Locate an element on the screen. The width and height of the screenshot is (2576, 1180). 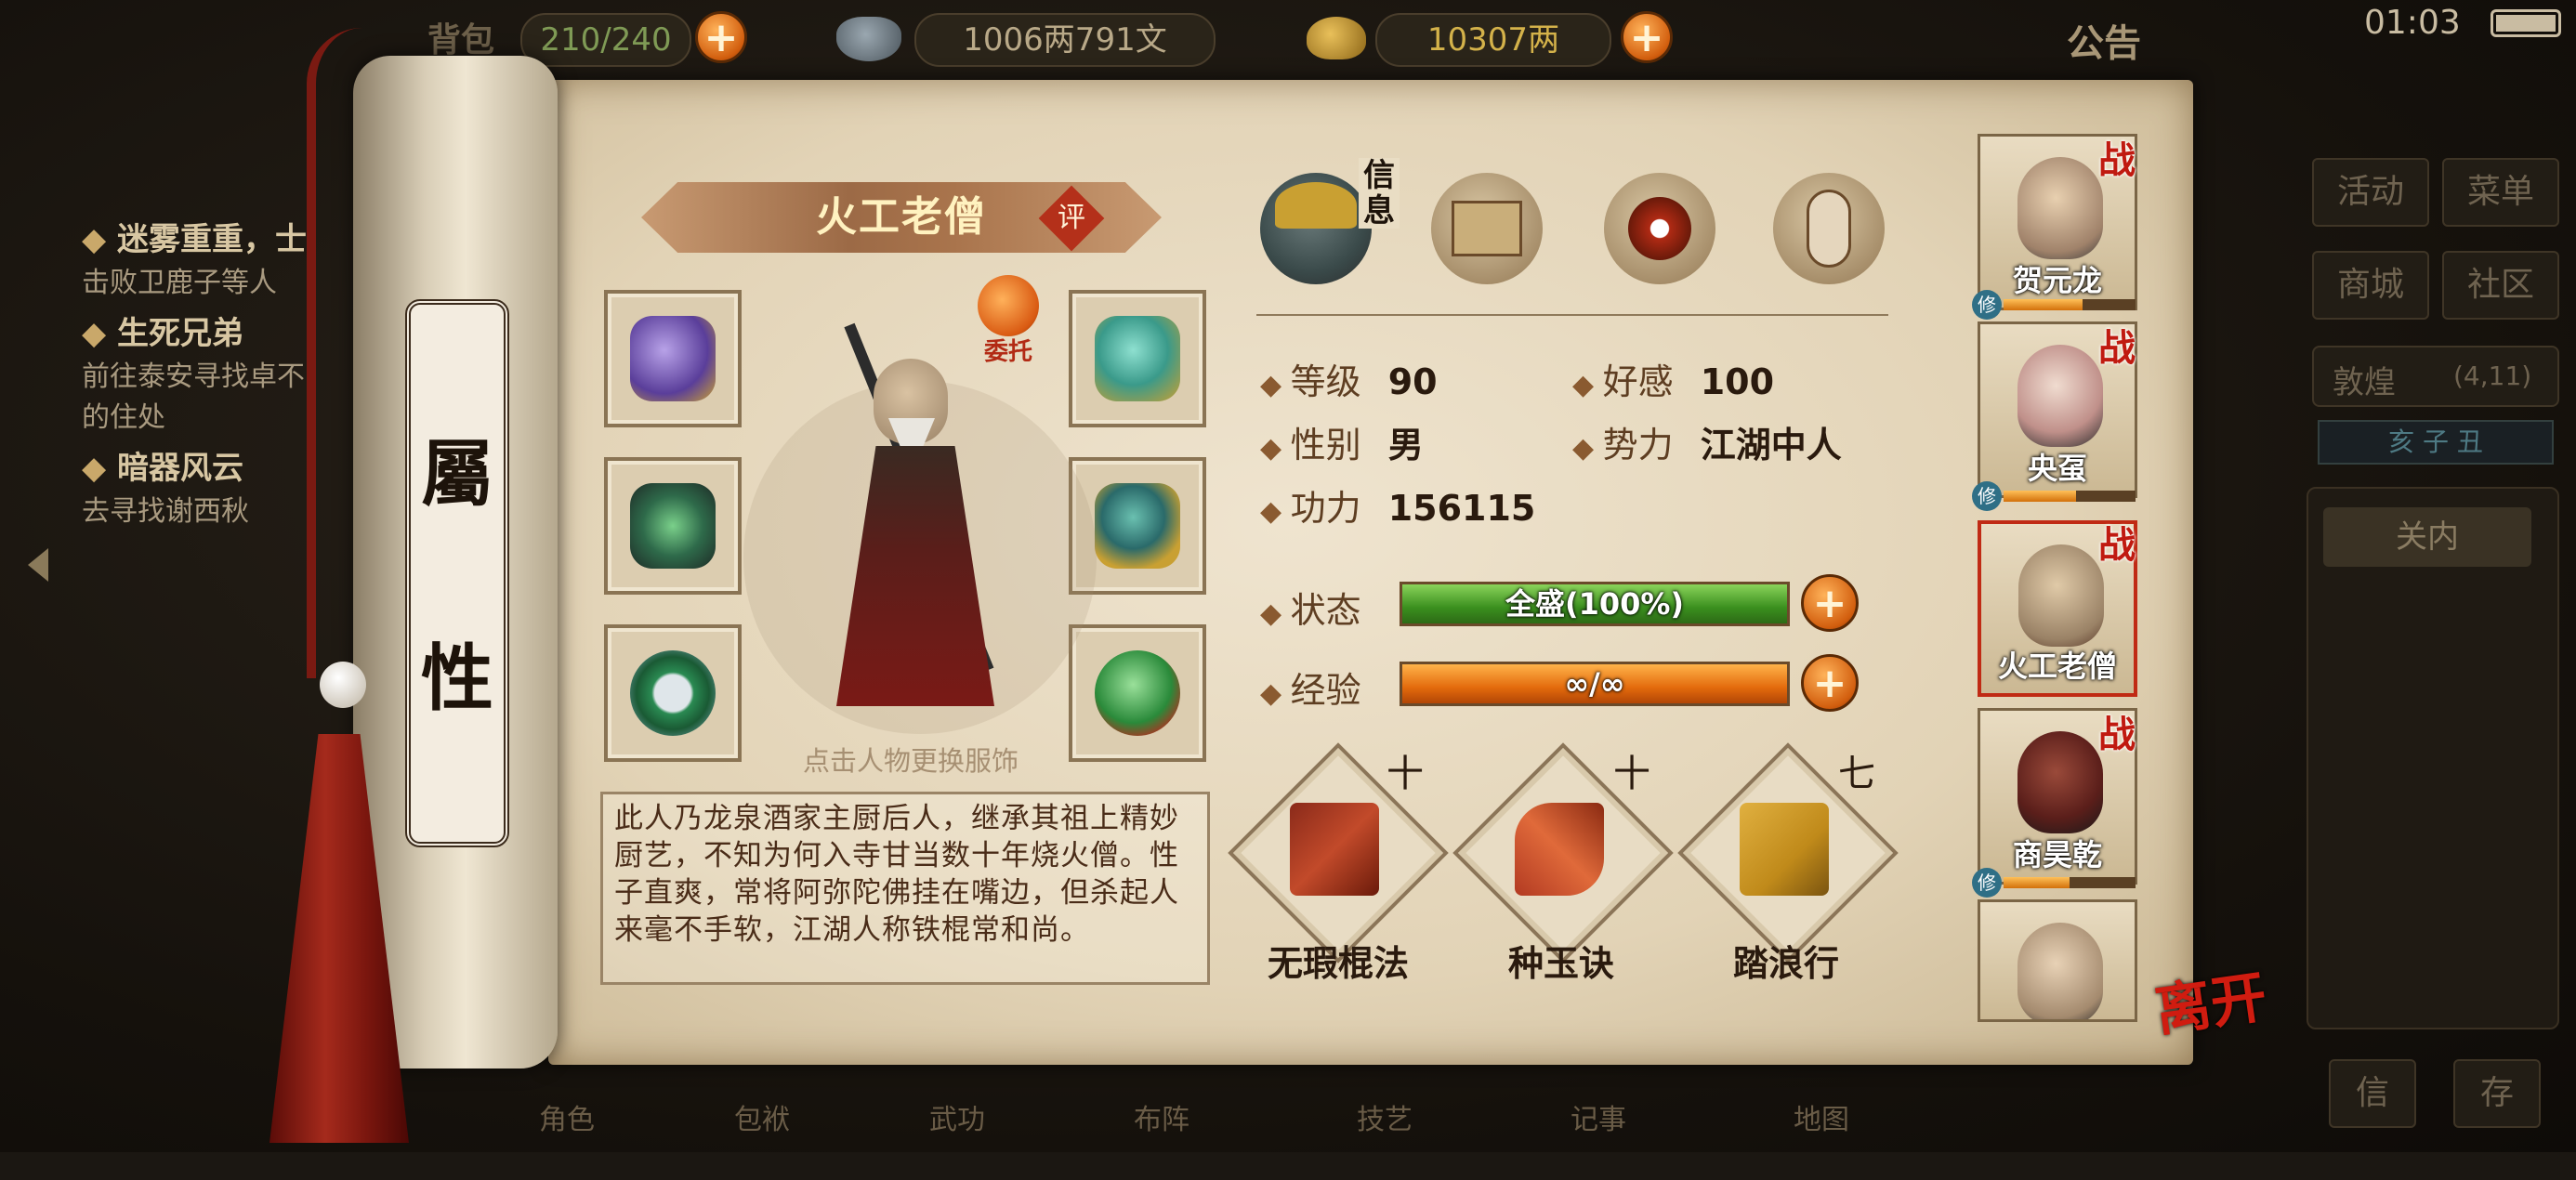
tab-info-label: 信息 is located at coordinates (1379, 193).